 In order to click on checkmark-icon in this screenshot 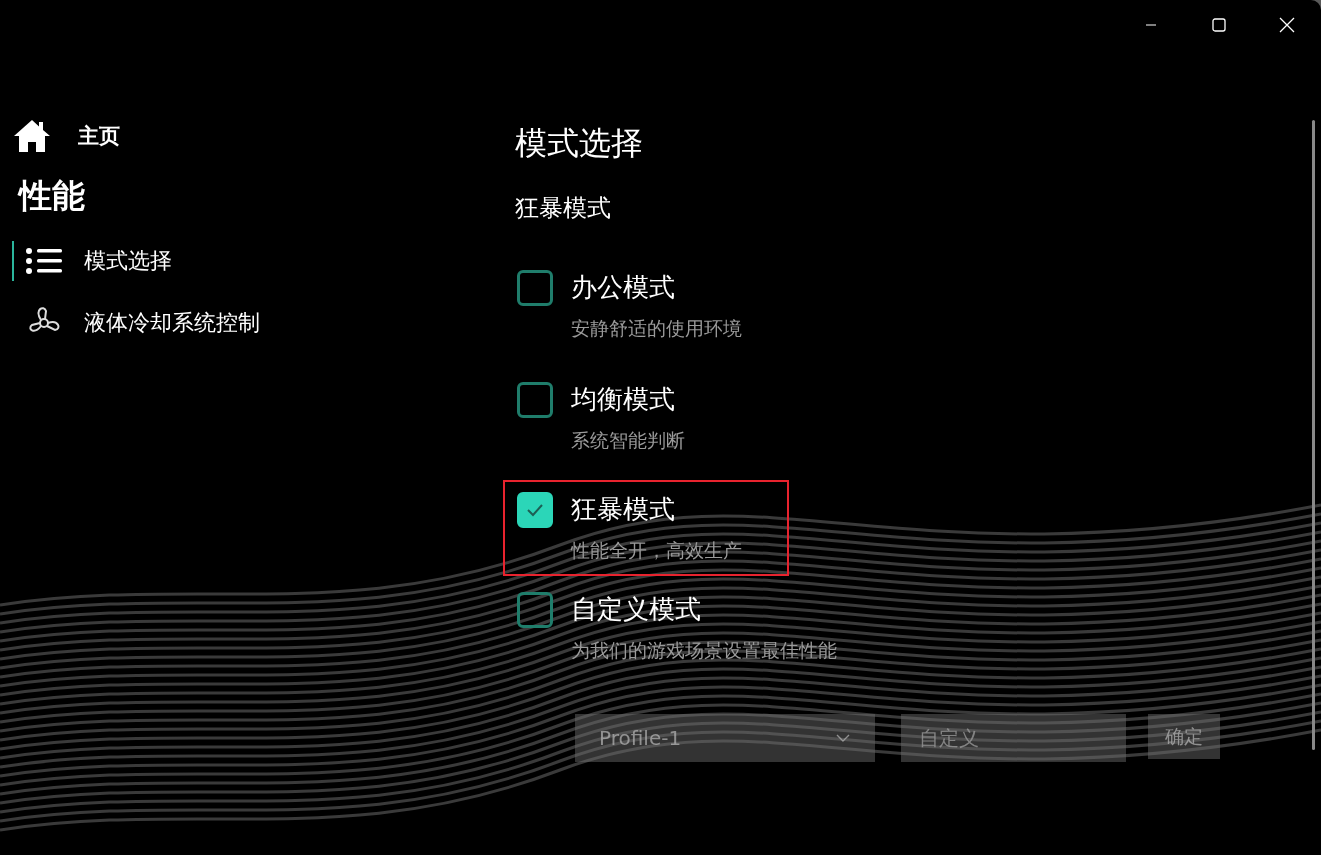, I will do `click(535, 510)`.